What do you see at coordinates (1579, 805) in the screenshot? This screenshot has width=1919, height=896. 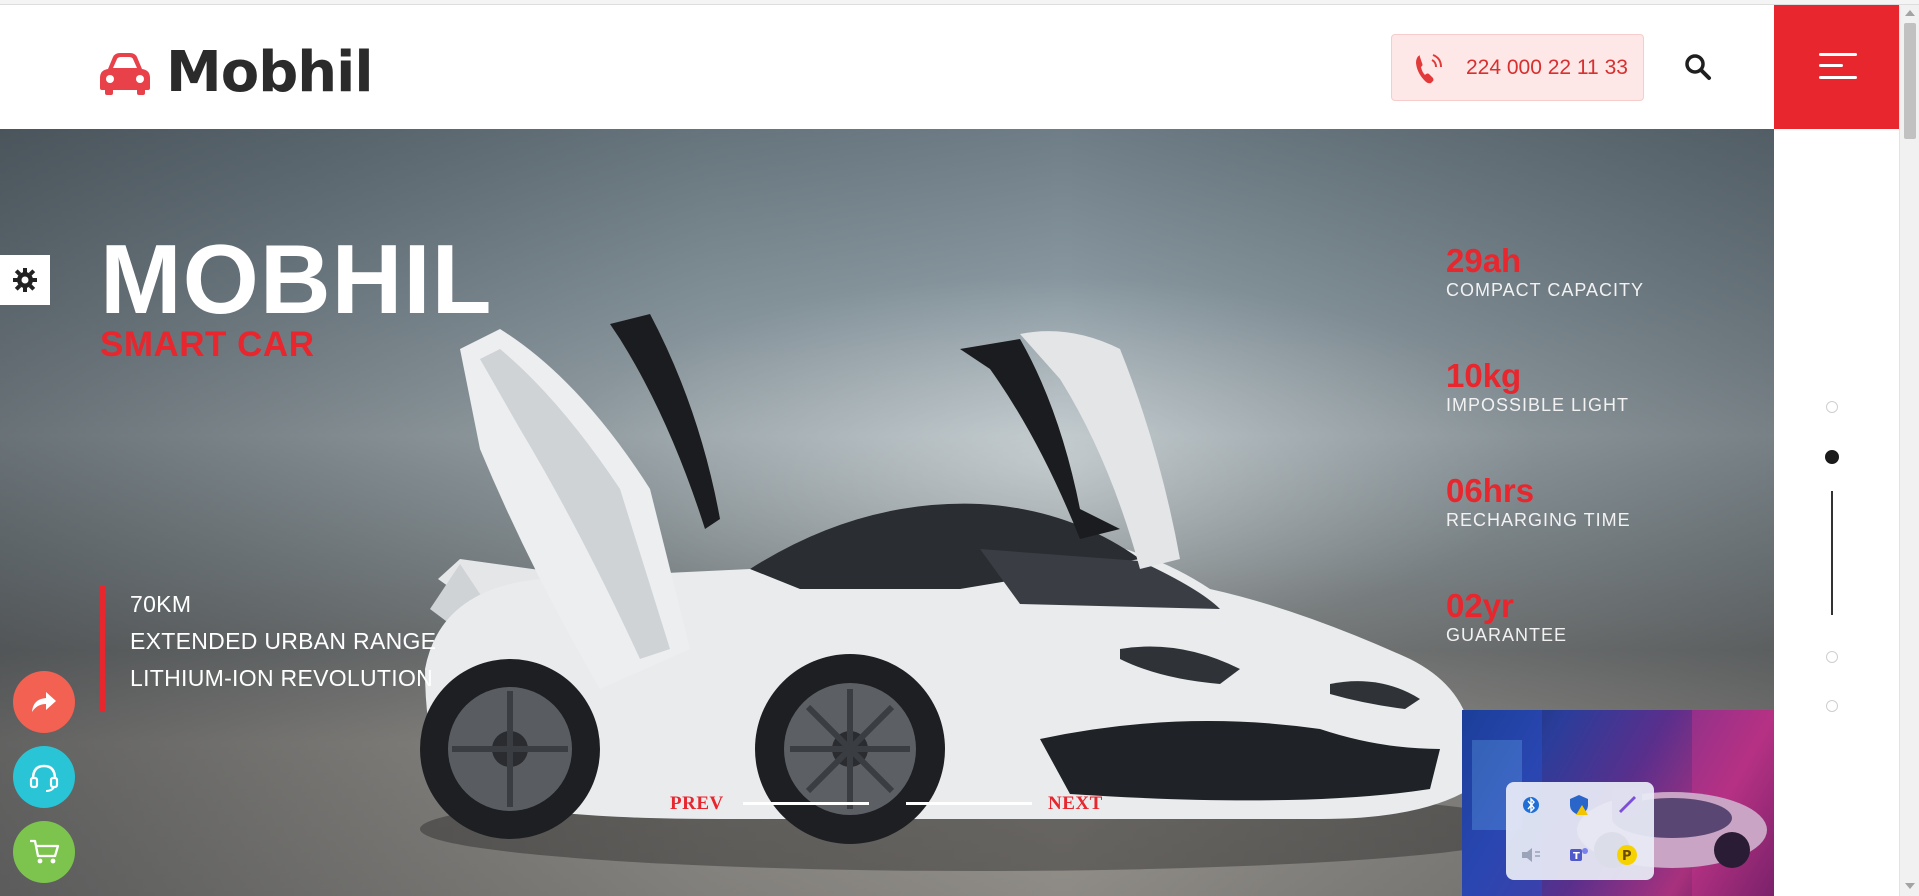 I see `security-warning-icon` at bounding box center [1579, 805].